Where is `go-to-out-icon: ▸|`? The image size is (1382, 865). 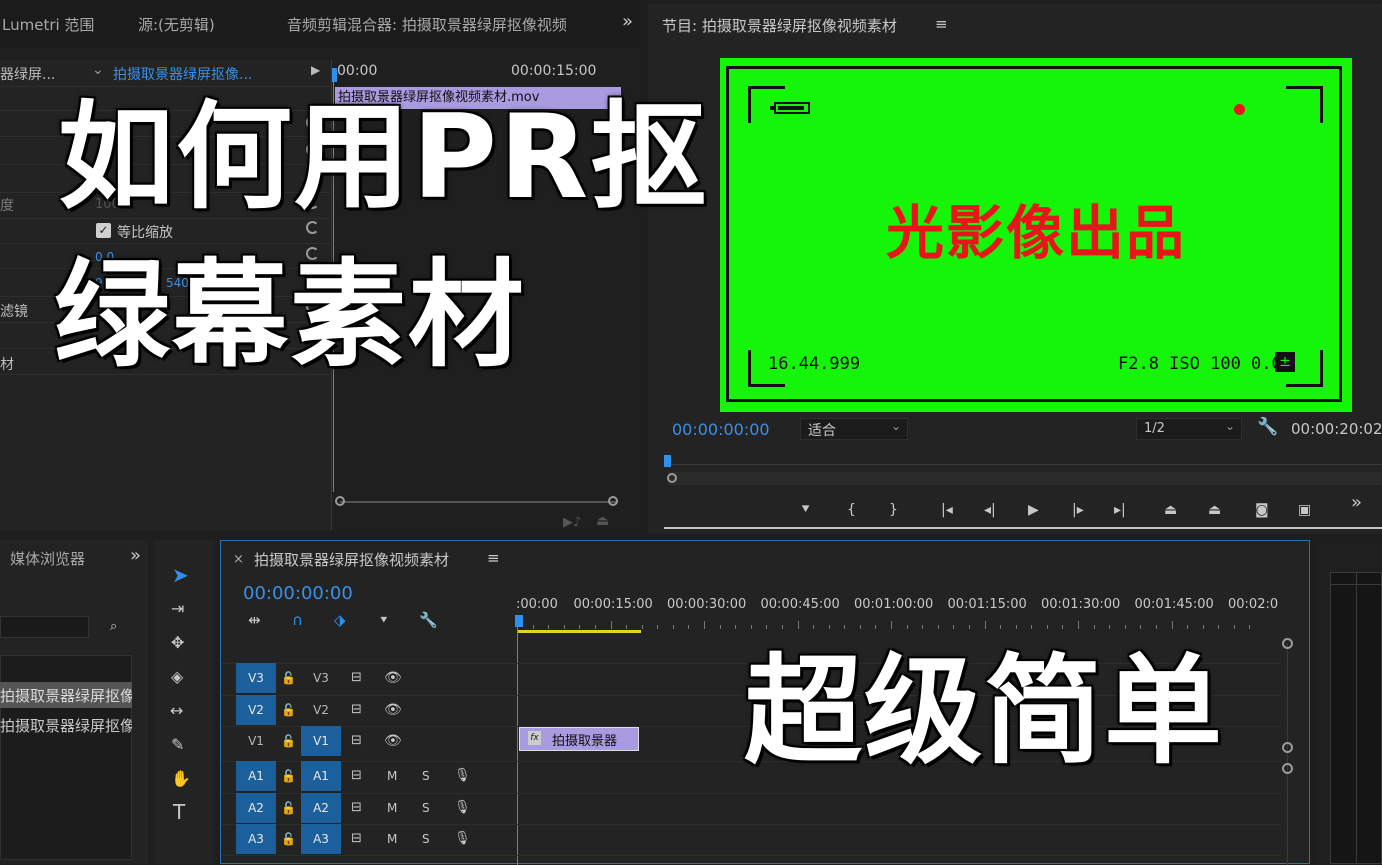
go-to-out-icon: ▸| is located at coordinates (1120, 510).